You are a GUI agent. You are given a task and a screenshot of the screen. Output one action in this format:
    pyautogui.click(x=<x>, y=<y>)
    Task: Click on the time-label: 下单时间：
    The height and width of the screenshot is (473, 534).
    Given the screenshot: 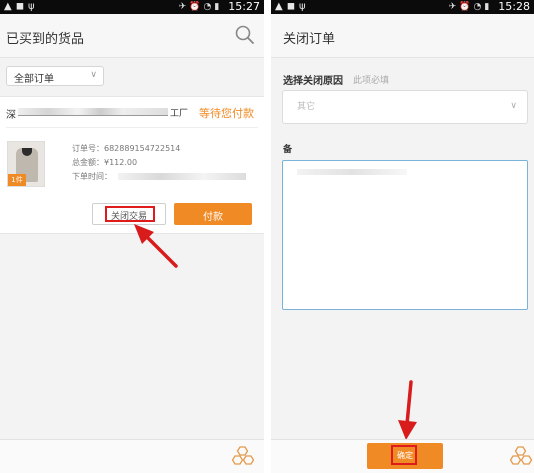 What is the action you would take?
    pyautogui.click(x=92, y=176)
    